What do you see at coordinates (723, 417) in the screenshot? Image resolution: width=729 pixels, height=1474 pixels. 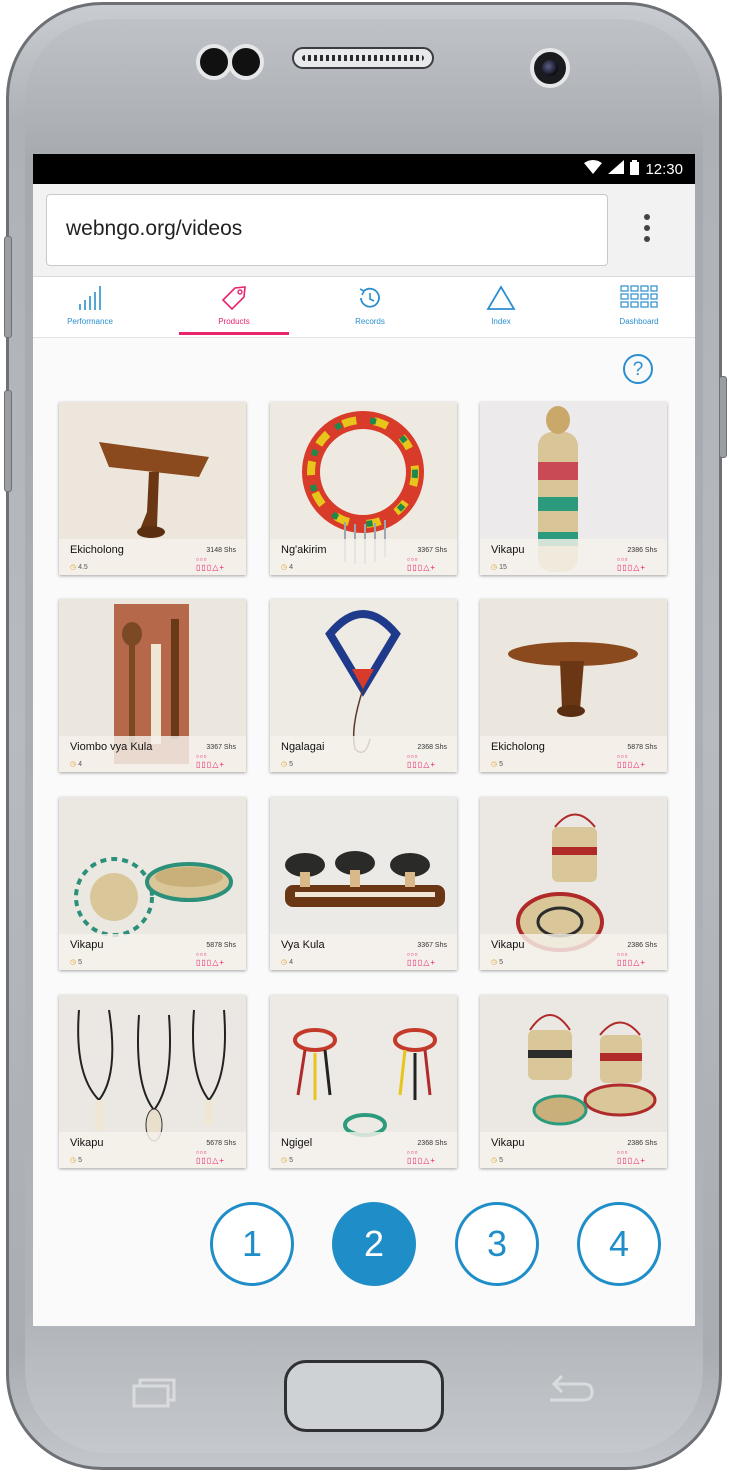 I see `power-button` at bounding box center [723, 417].